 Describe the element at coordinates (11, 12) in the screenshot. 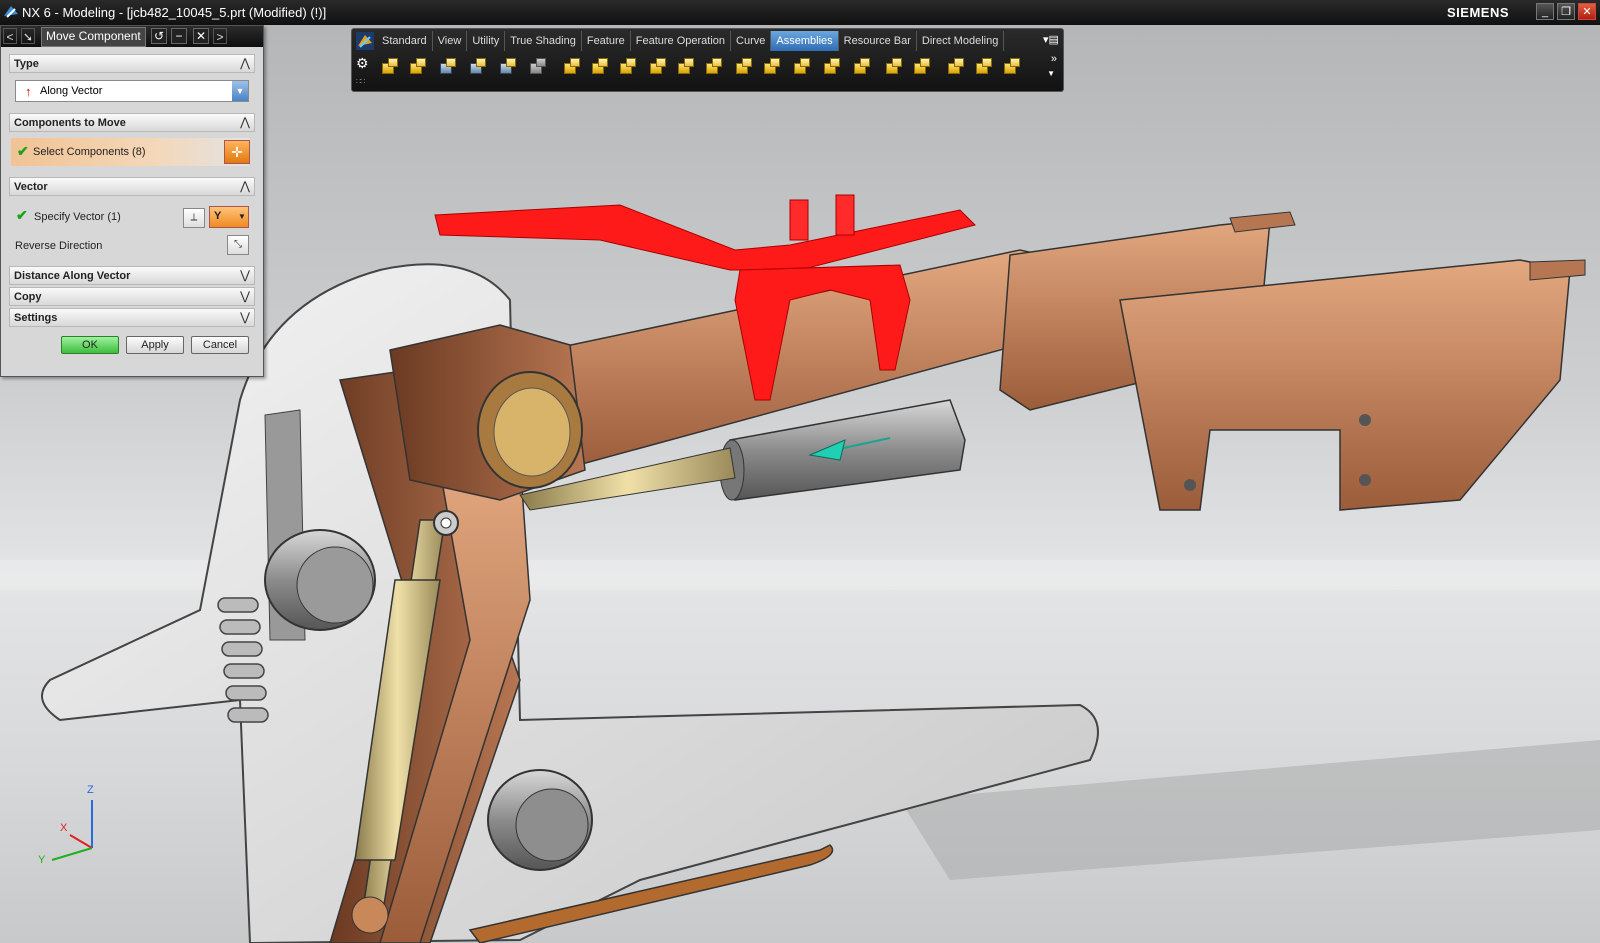

I see `nx-app-icon` at that location.